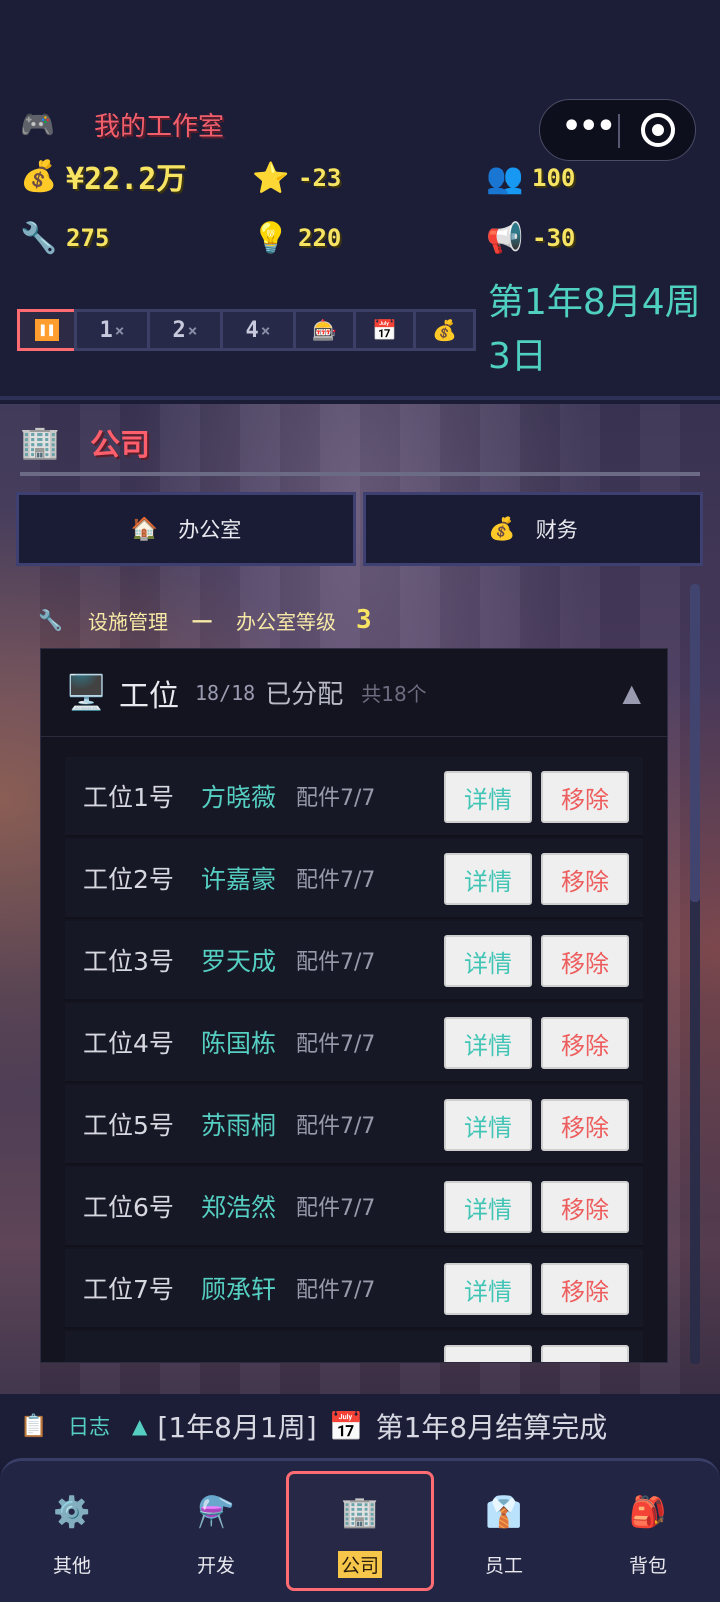 The height and width of the screenshot is (1602, 720). I want to click on more-icon: •••, so click(589, 130).